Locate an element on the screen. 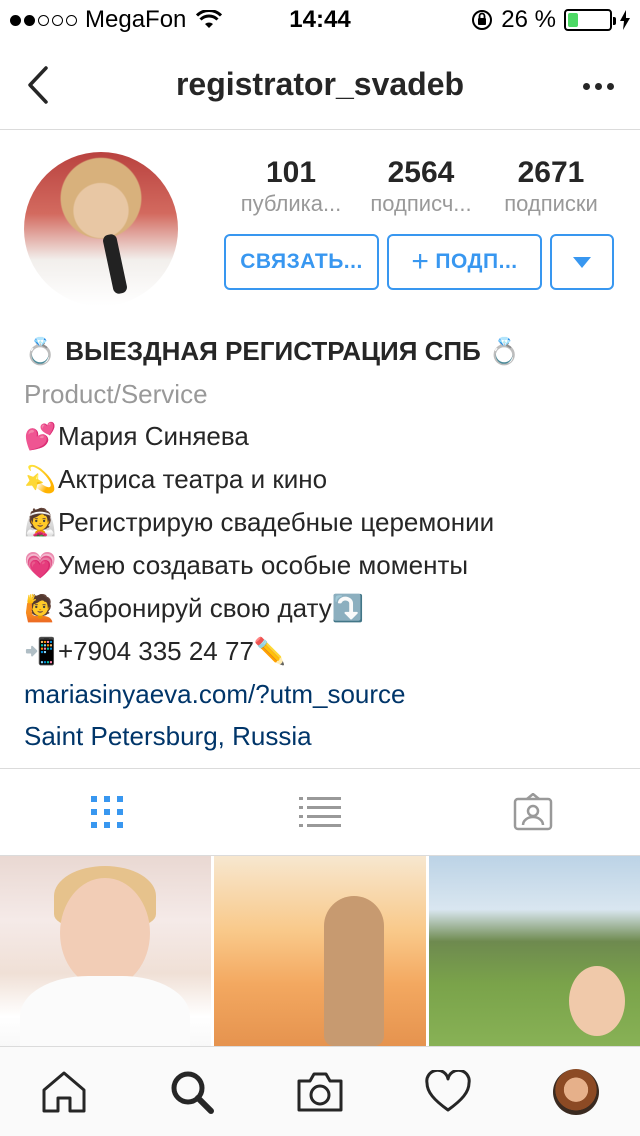  tabbar-activity is located at coordinates (448, 1091).